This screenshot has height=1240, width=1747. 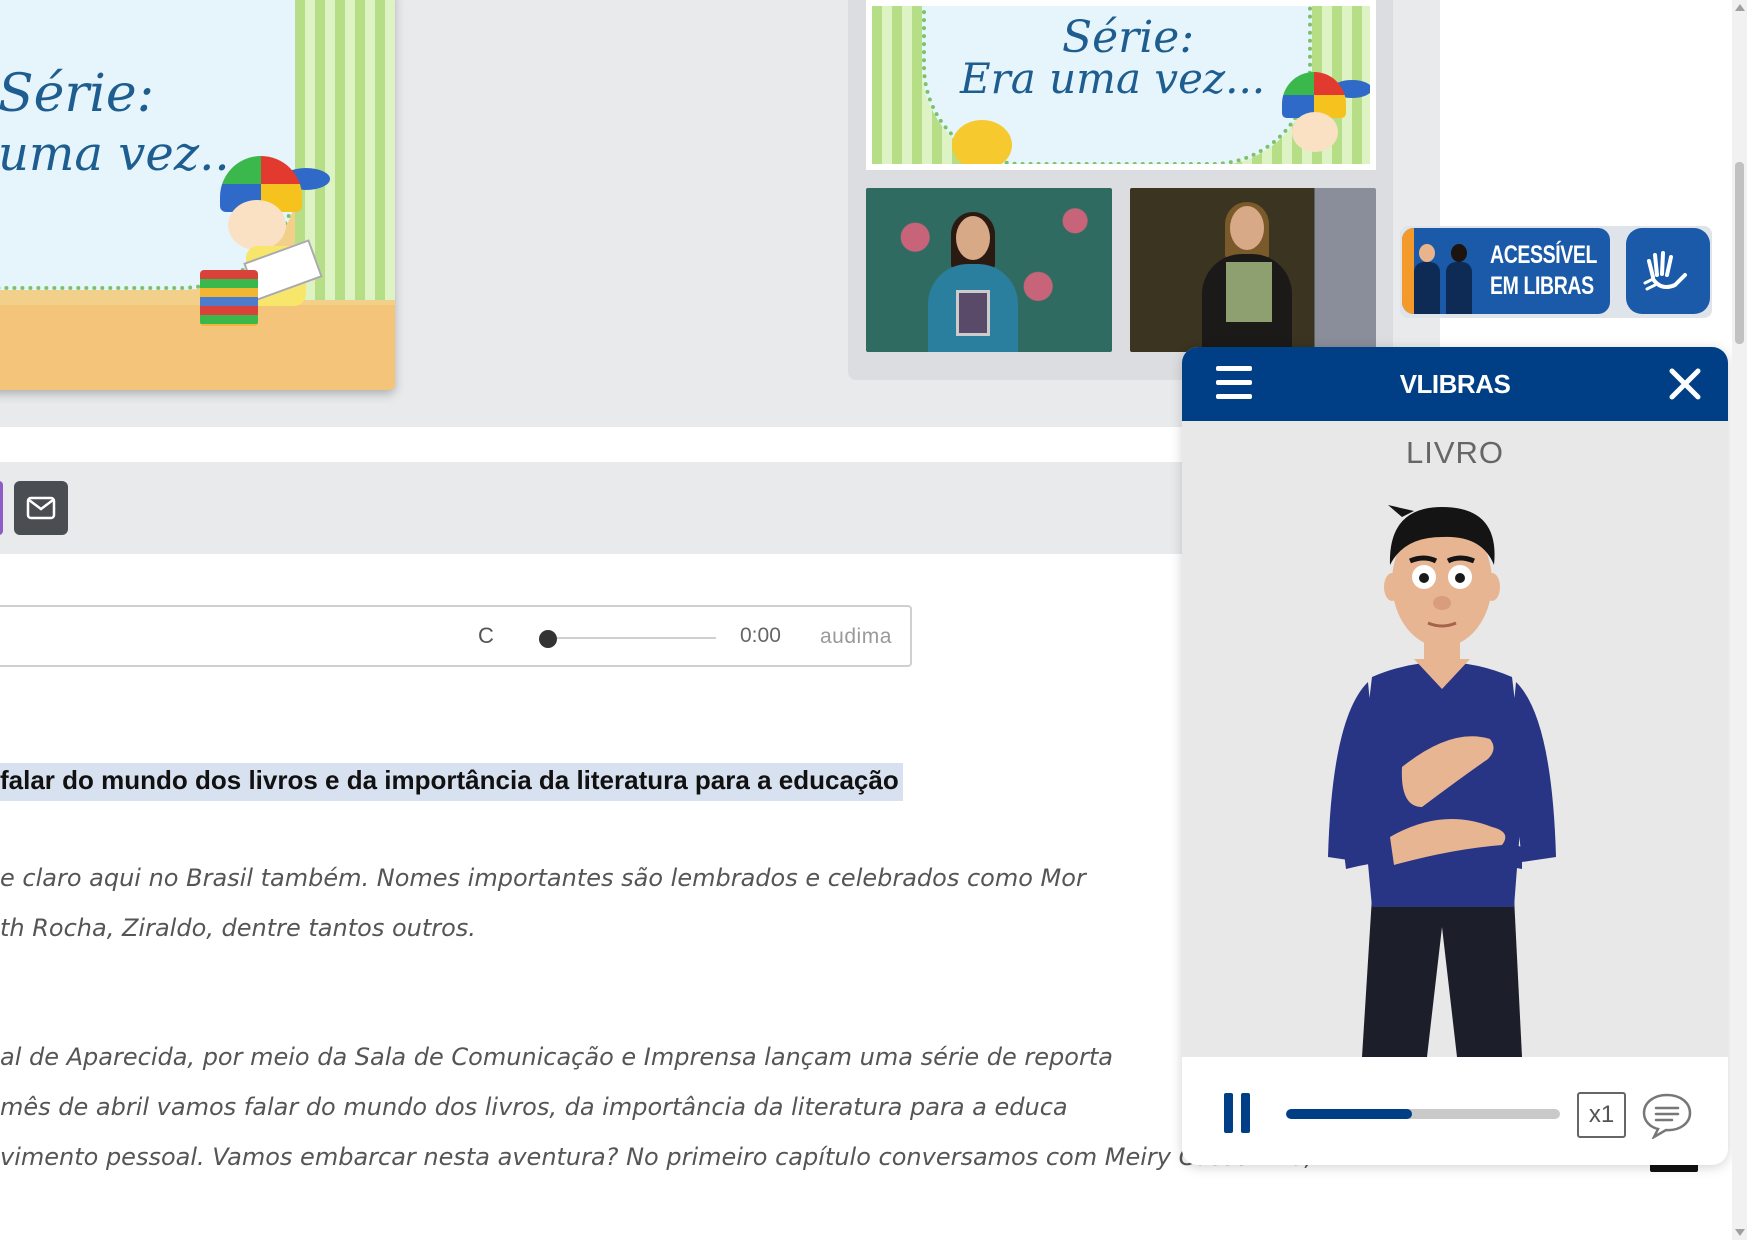 I want to click on vlibras-progress-bar, so click(x=1423, y=1114).